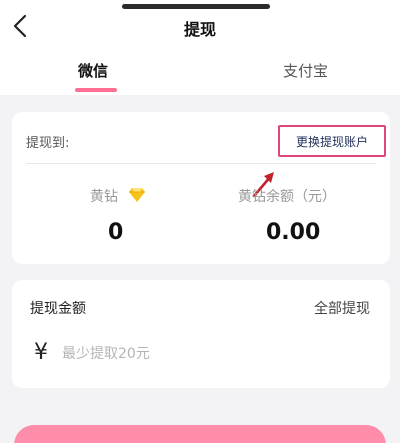 Image resolution: width=400 pixels, height=443 pixels. I want to click on diamond-label: 黄钻, so click(104, 197).